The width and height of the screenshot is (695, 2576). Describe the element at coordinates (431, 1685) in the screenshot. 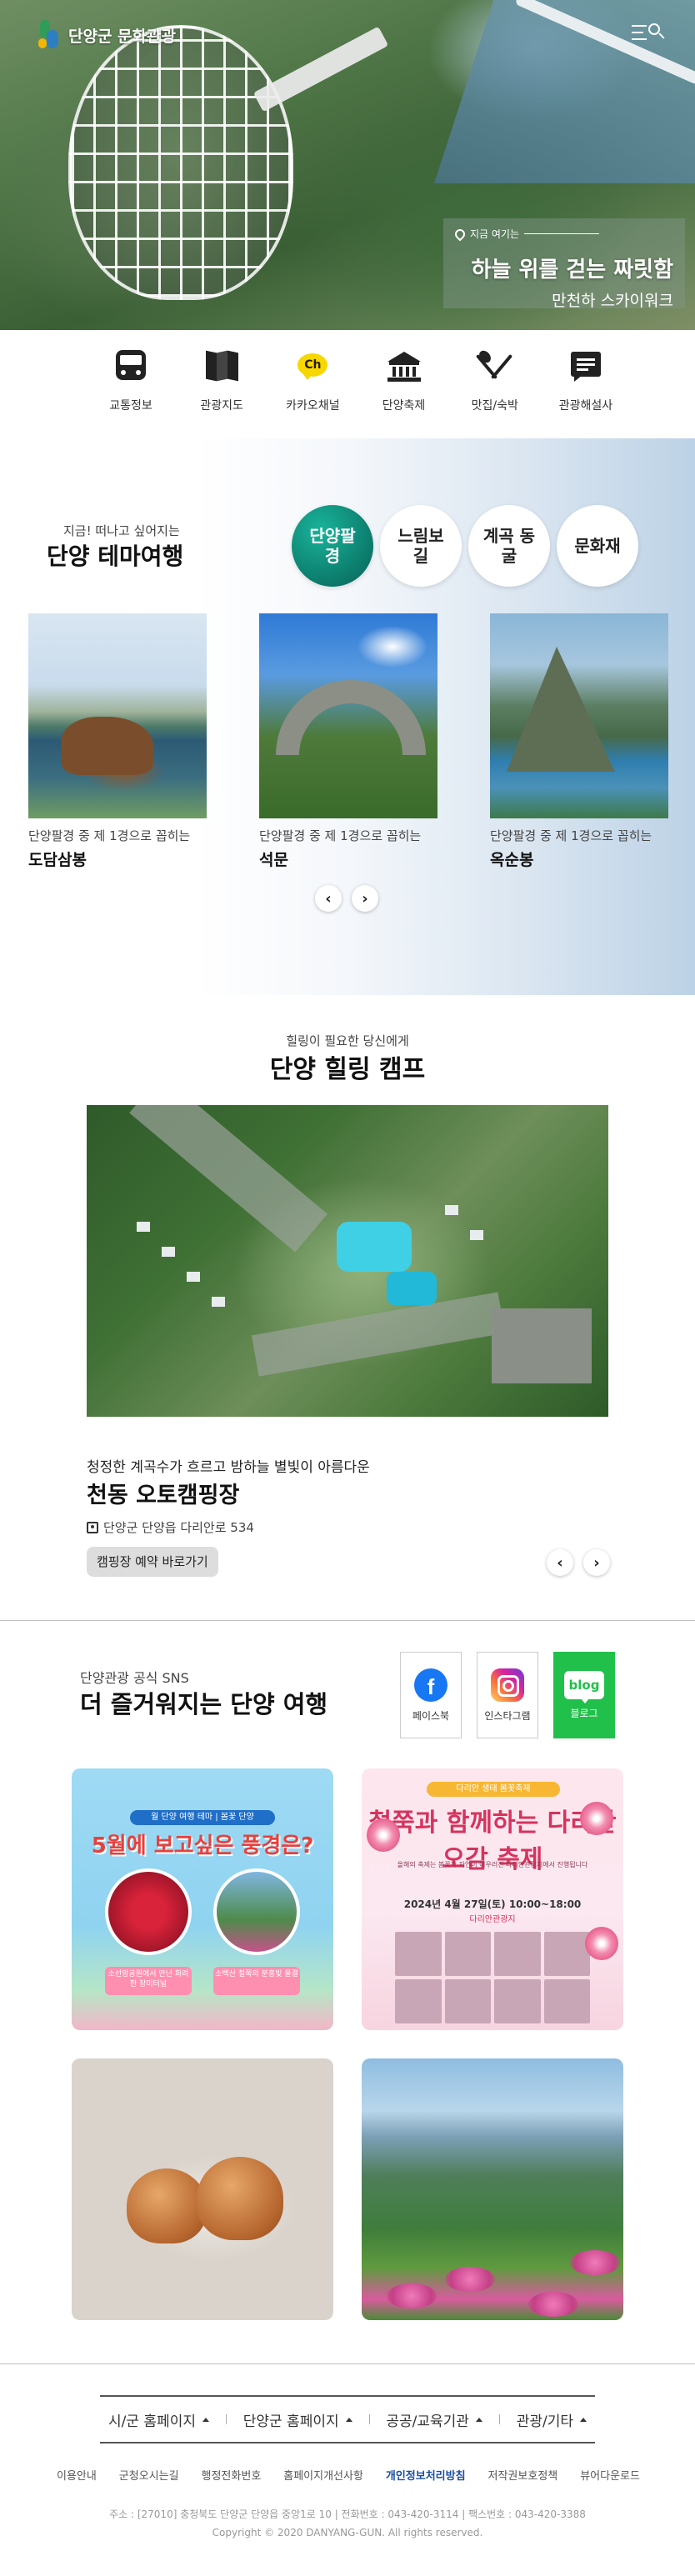

I see `facebook-icon: f` at that location.